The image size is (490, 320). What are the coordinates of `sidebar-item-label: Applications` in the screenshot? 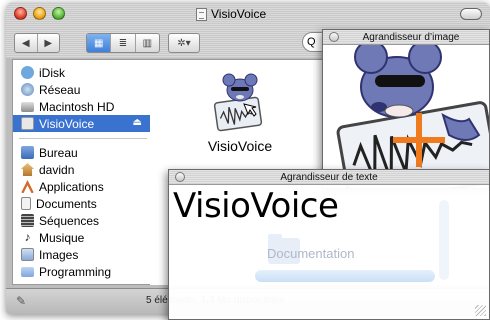 It's located at (71, 186).